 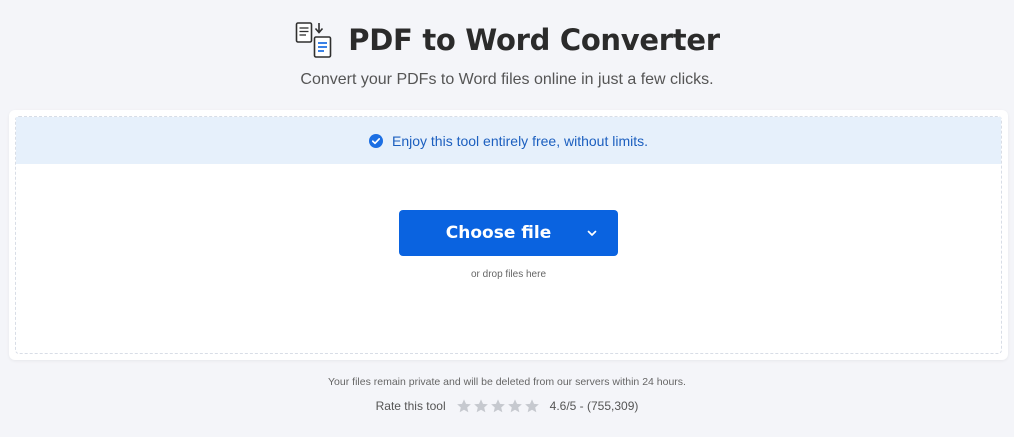 What do you see at coordinates (498, 233) in the screenshot?
I see `choose-file-label: Choose file` at bounding box center [498, 233].